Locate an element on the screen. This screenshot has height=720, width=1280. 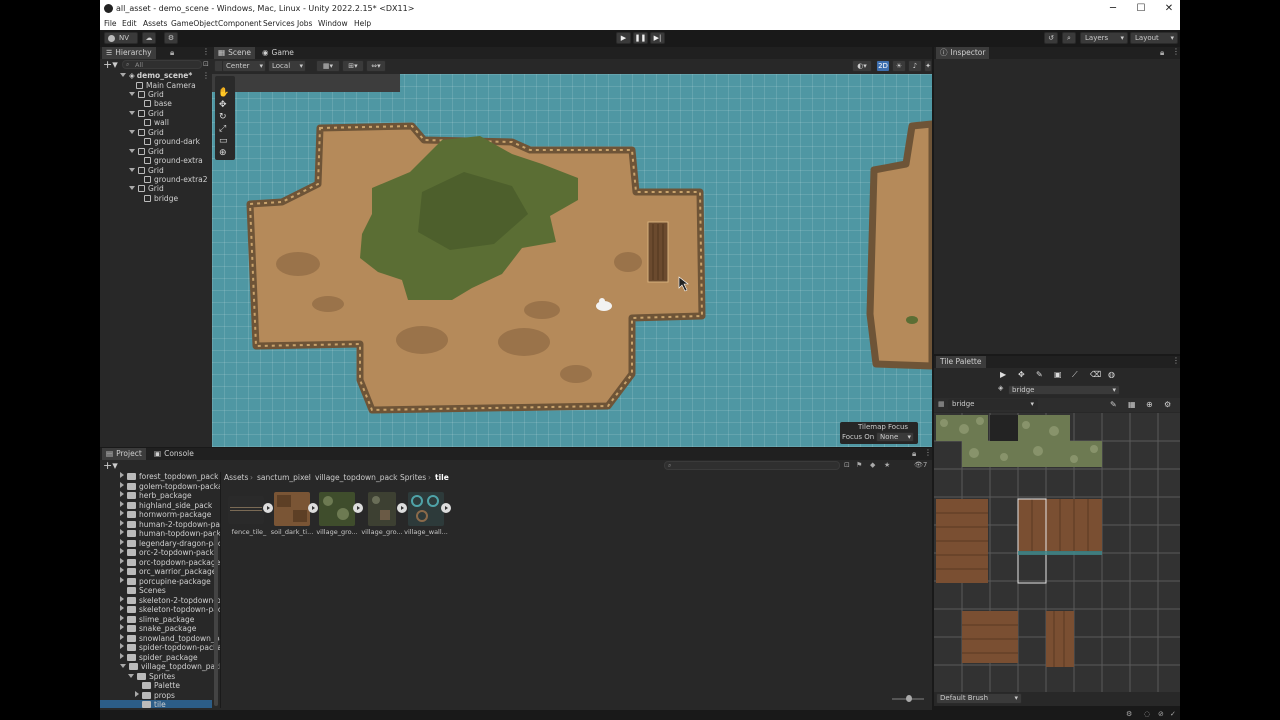
folder-item: highland_side_pack is located at coordinates (166, 505).